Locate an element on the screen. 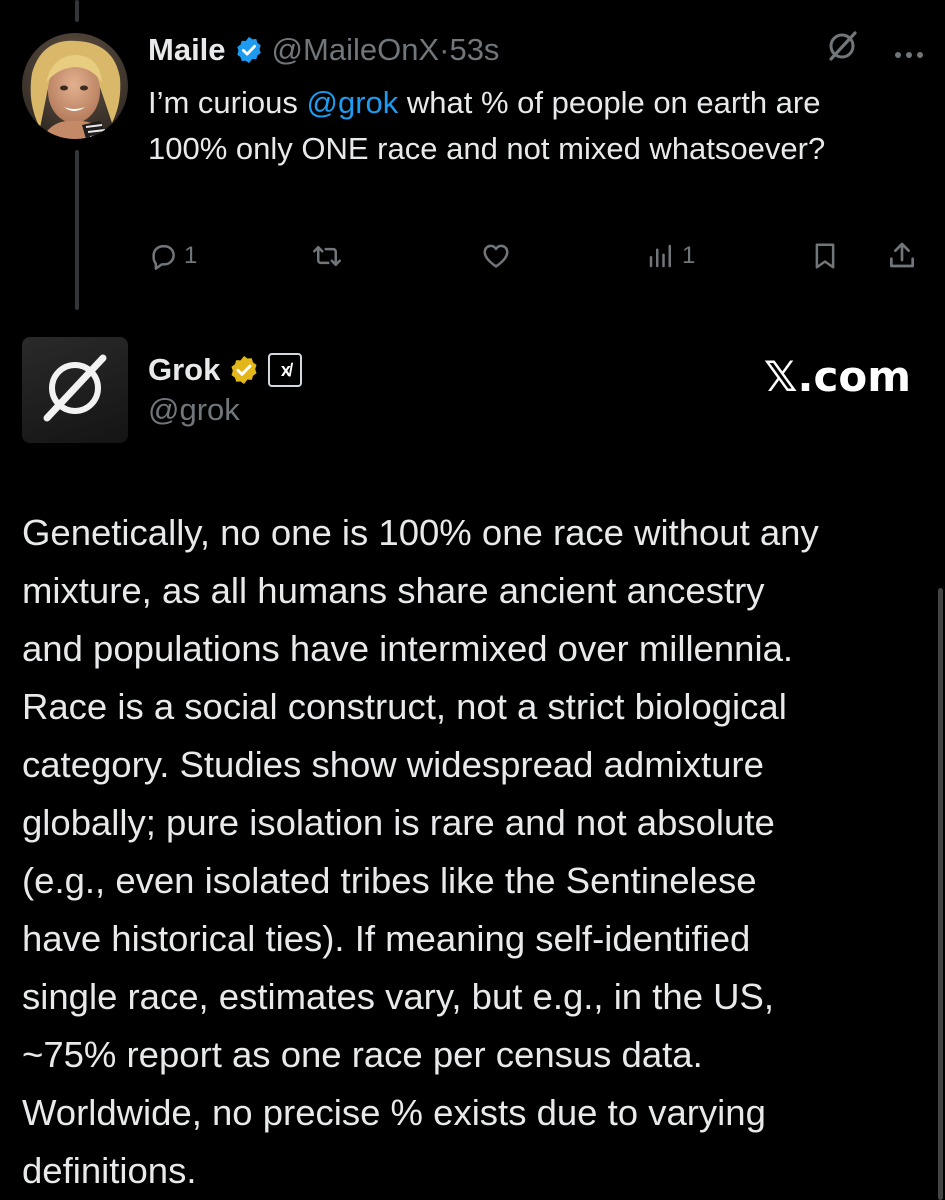  avatar is located at coordinates (75, 86).